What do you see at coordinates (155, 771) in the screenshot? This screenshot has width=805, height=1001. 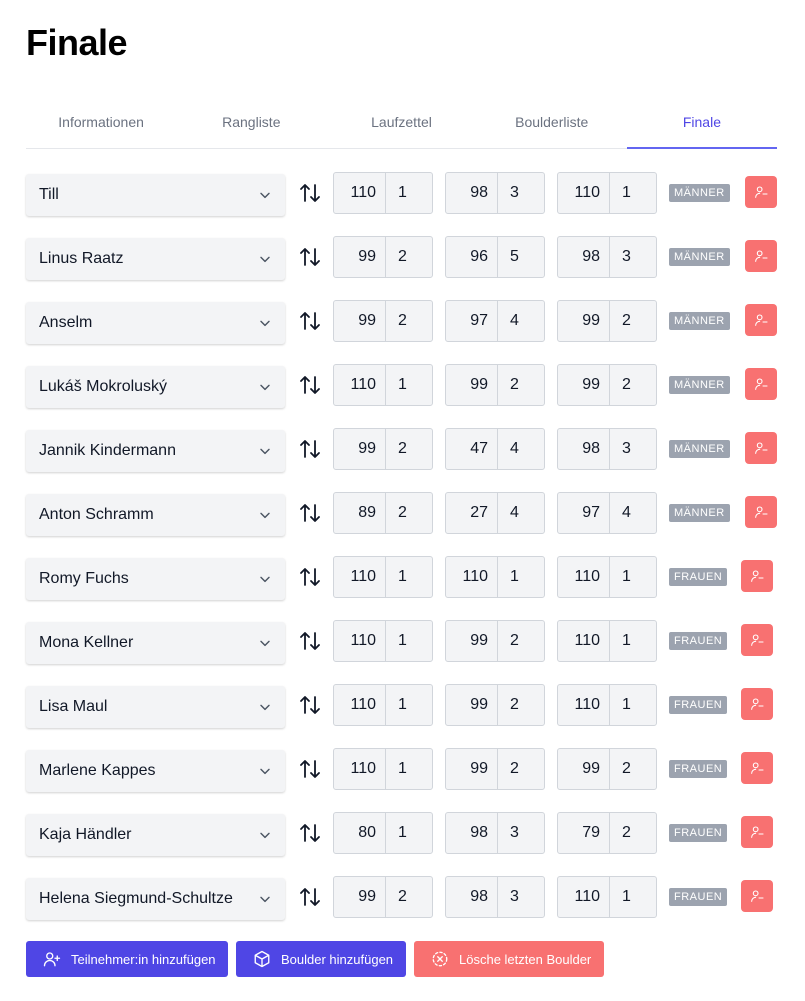 I see `participant-select: Marlene Kappes` at bounding box center [155, 771].